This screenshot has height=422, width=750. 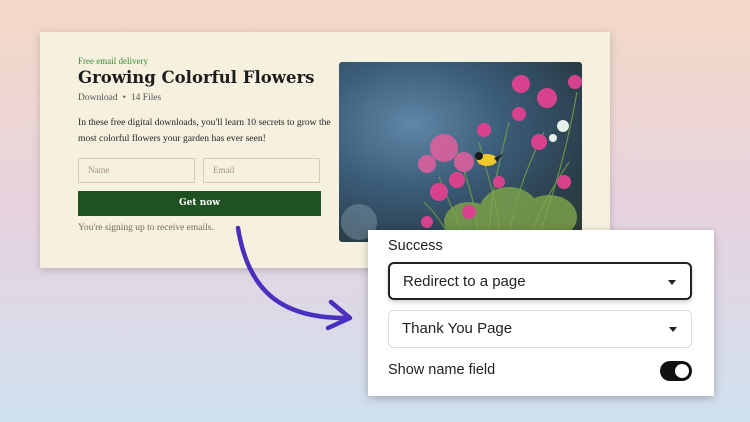 What do you see at coordinates (464, 281) in the screenshot?
I see `success-action-value: Redirect to a page` at bounding box center [464, 281].